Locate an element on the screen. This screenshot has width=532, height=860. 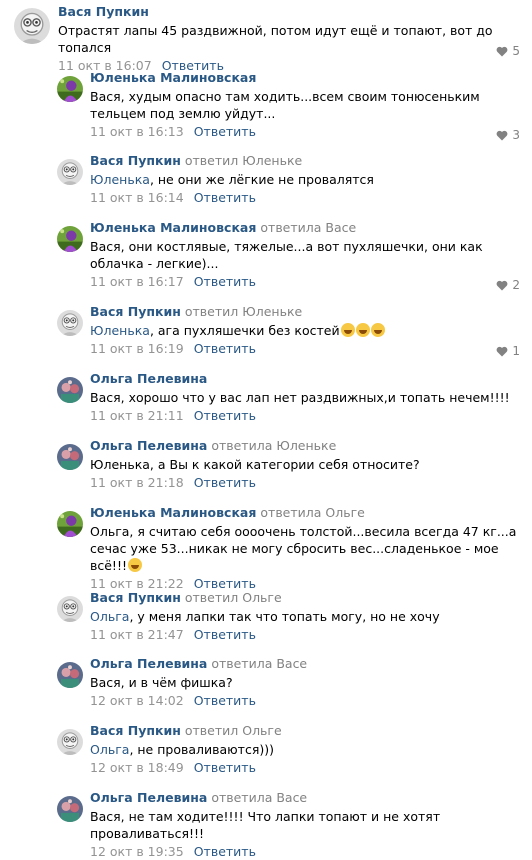
comment-meta: 12 окт в 14:02 Ответить is located at coordinates (304, 701).